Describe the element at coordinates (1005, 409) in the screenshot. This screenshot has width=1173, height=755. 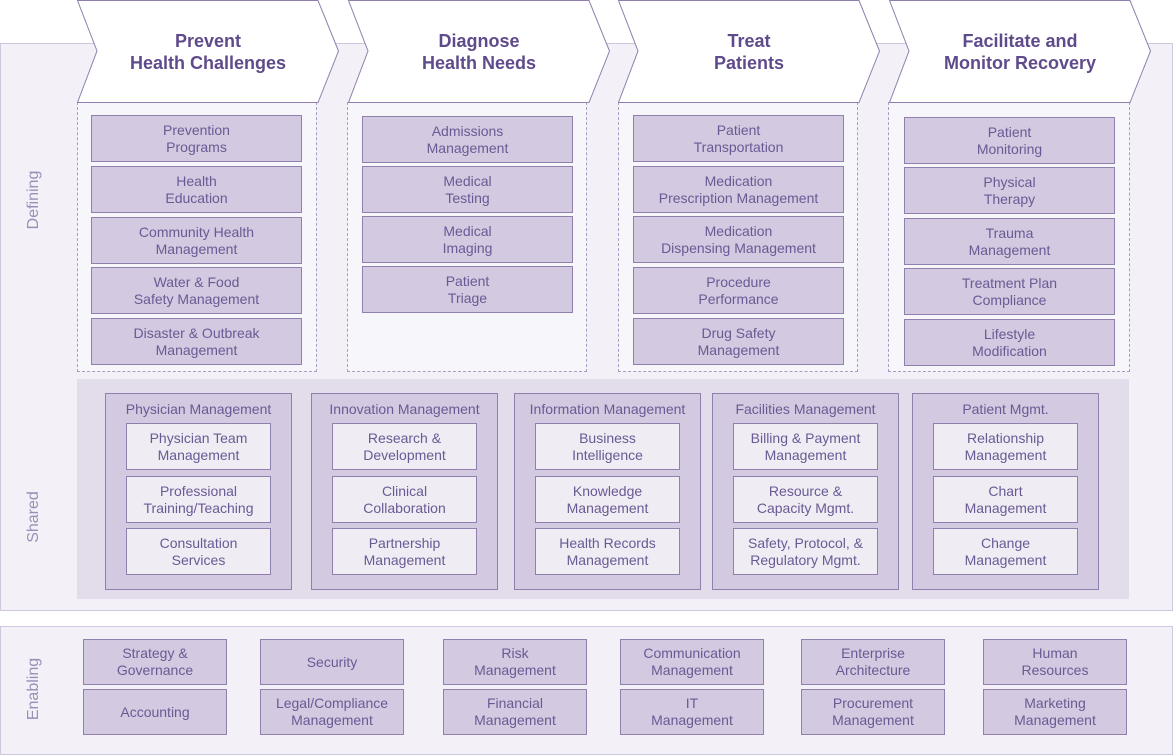
I see `shared-group-title: Patient Mgmt.` at that location.